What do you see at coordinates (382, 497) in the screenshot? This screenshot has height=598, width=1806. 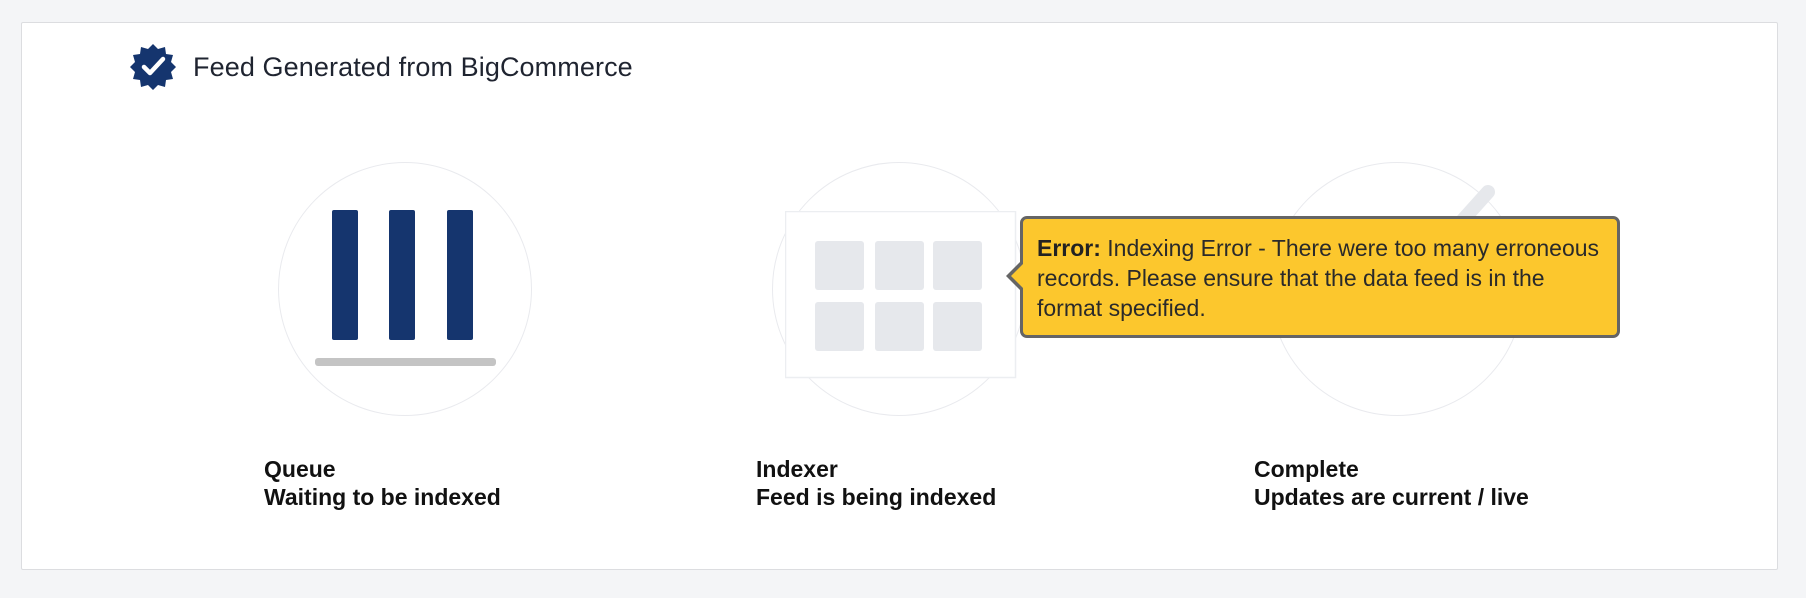 I see `stage-description: Waiting to be indexed` at bounding box center [382, 497].